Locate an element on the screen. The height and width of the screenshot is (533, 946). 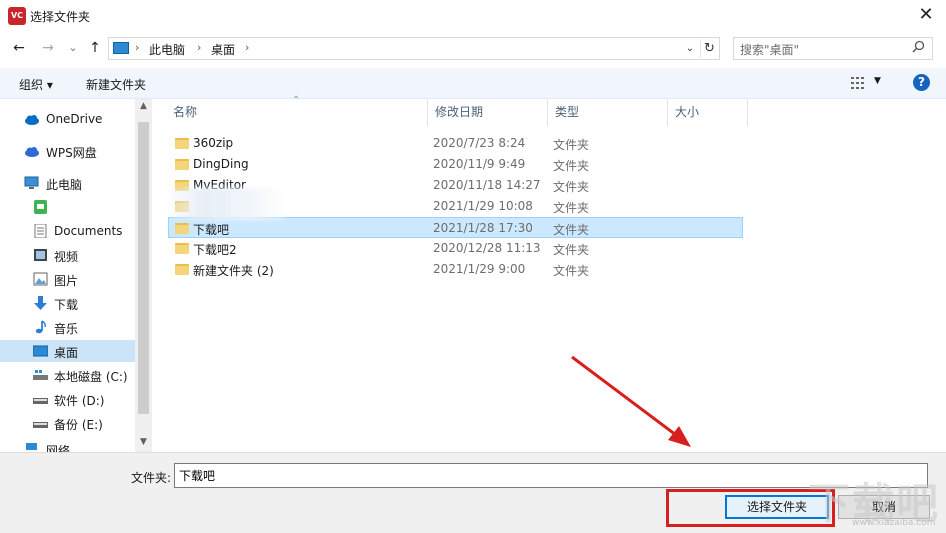
folder-label: 文件夹: is located at coordinates (151, 478).